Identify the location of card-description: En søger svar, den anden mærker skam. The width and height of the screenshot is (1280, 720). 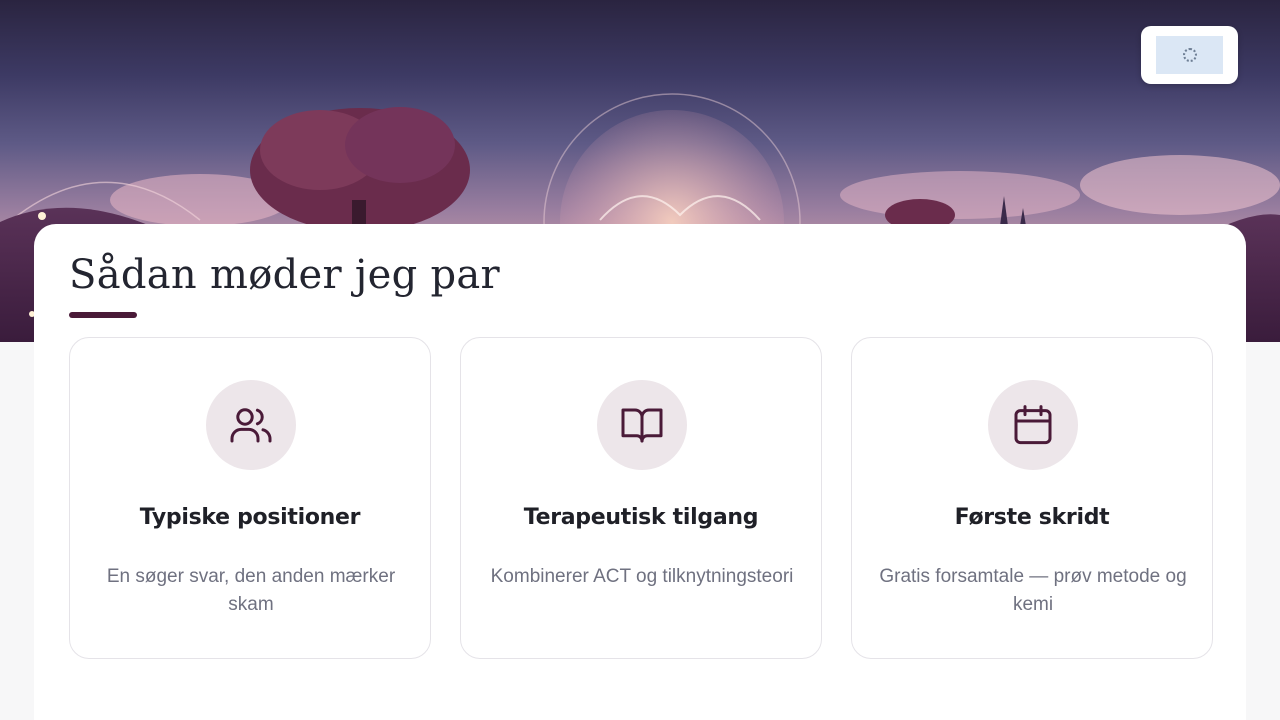
(251, 590).